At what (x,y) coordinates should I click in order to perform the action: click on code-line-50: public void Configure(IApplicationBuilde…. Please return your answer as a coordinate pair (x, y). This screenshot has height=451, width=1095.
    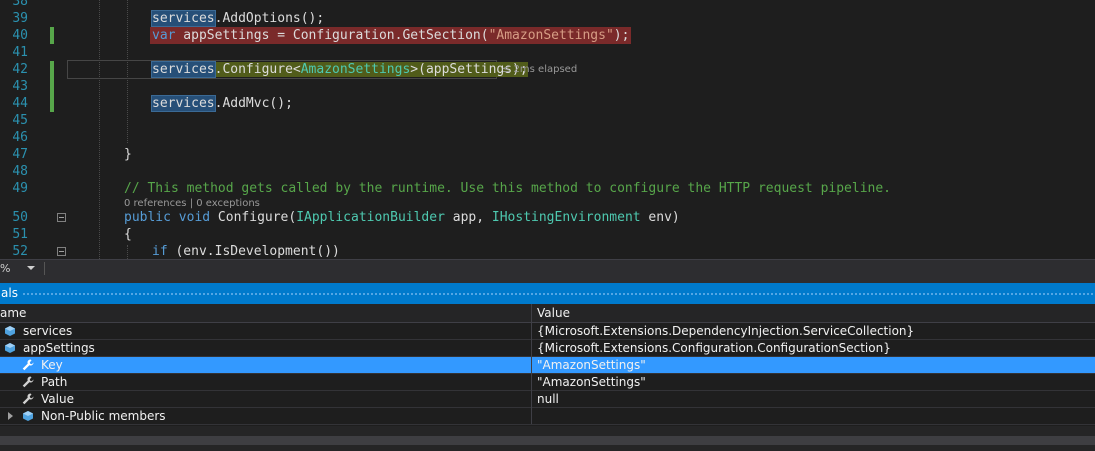
    Looking at the image, I should click on (402, 217).